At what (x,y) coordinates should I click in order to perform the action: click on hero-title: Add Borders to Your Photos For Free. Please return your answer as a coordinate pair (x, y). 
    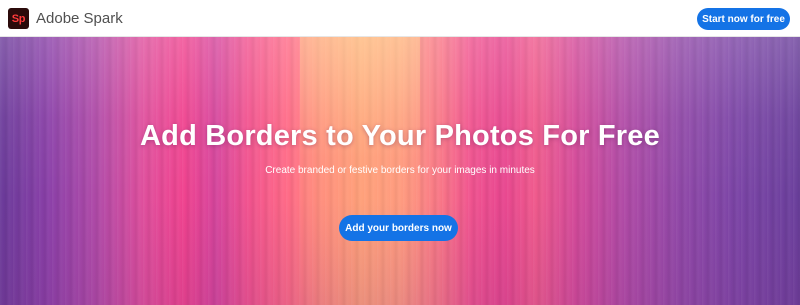
    Looking at the image, I should click on (400, 136).